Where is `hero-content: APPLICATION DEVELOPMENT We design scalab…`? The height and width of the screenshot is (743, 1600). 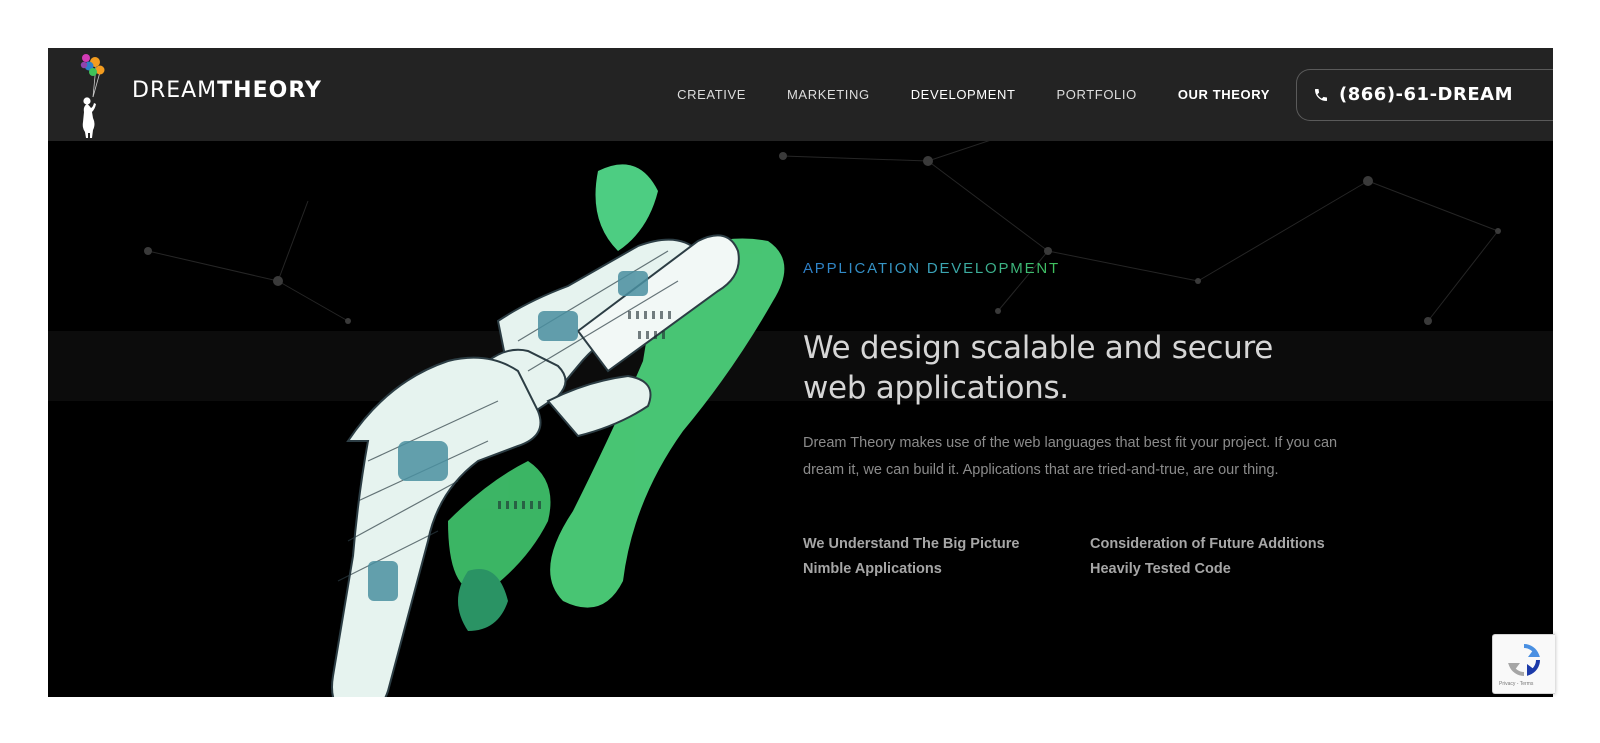 hero-content: APPLICATION DEVELOPMENT We design scalab… is located at coordinates (1073, 418).